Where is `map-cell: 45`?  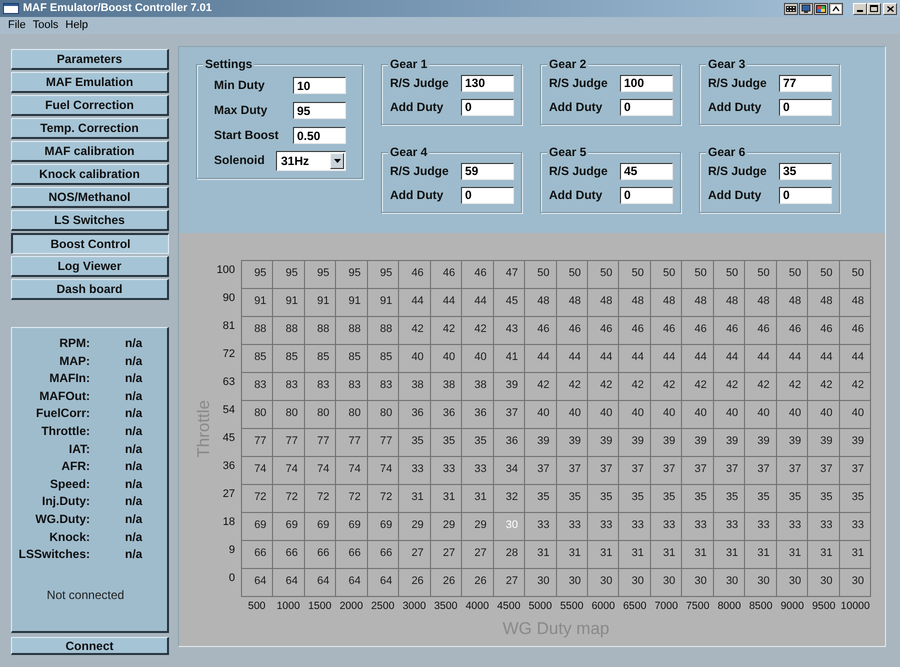 map-cell: 45 is located at coordinates (510, 303).